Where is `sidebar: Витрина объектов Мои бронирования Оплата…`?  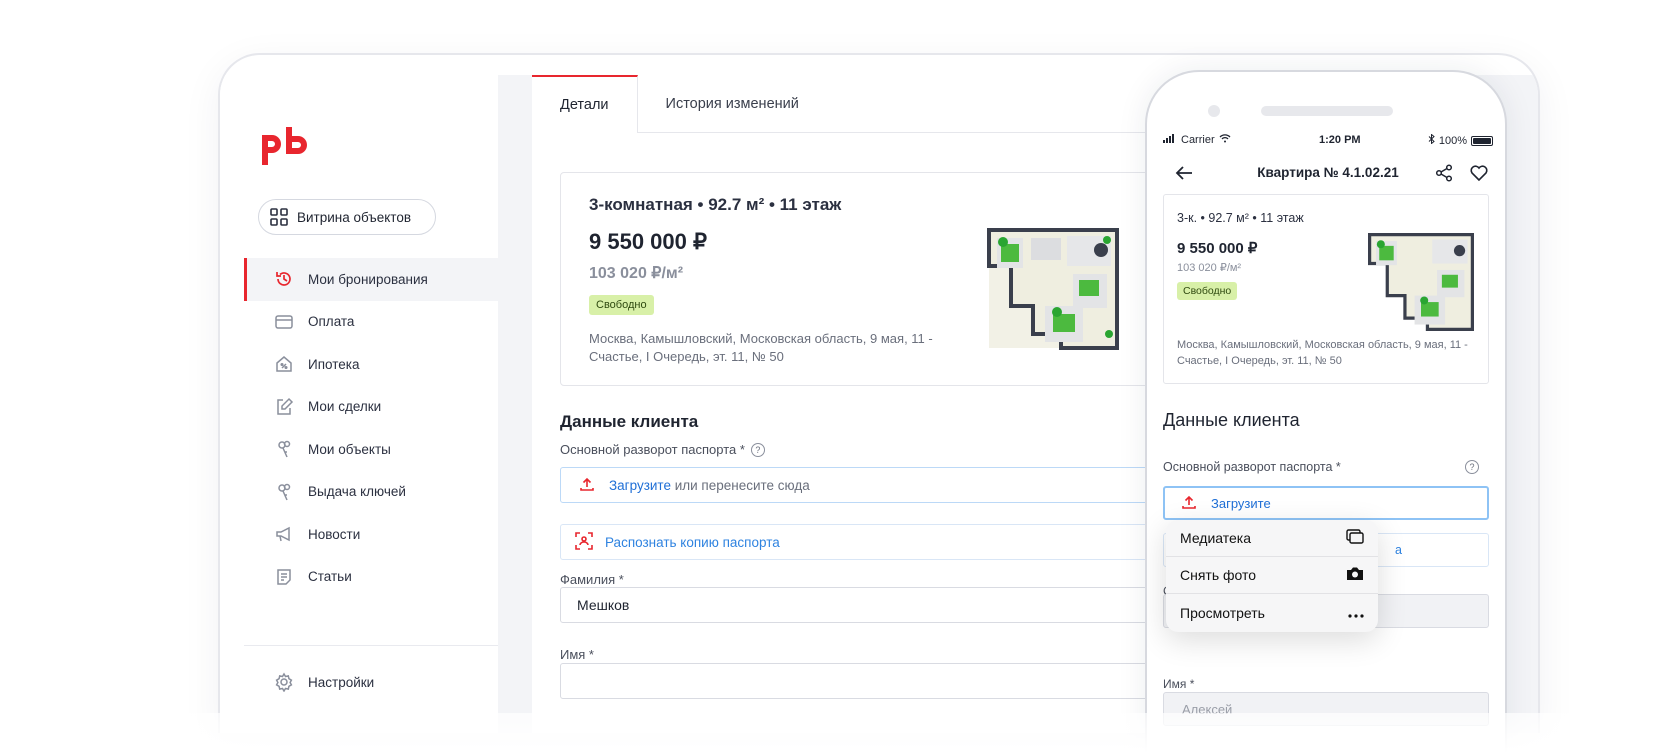 sidebar: Витрина объектов Мои бронирования Оплата… is located at coordinates (359, 404).